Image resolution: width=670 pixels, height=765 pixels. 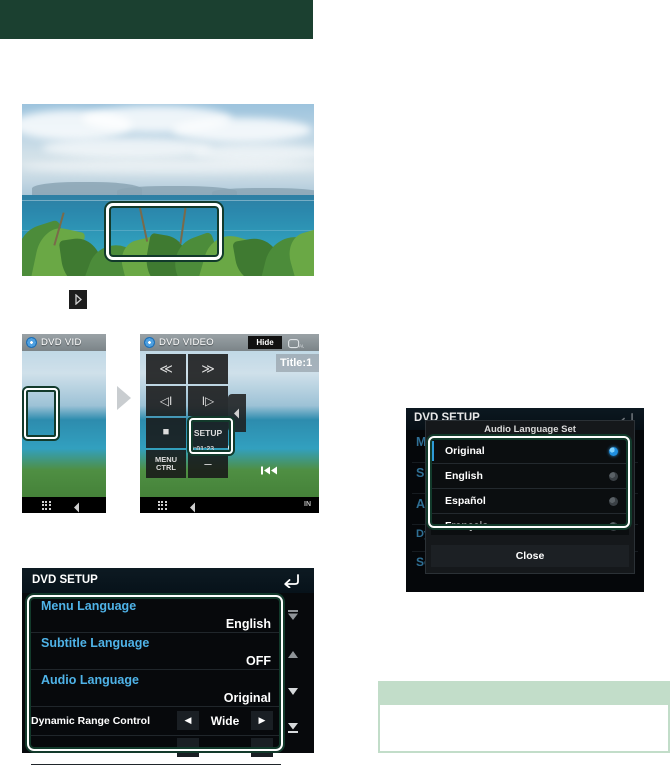 I want to click on title-indicator: Title:1, so click(x=297, y=363).